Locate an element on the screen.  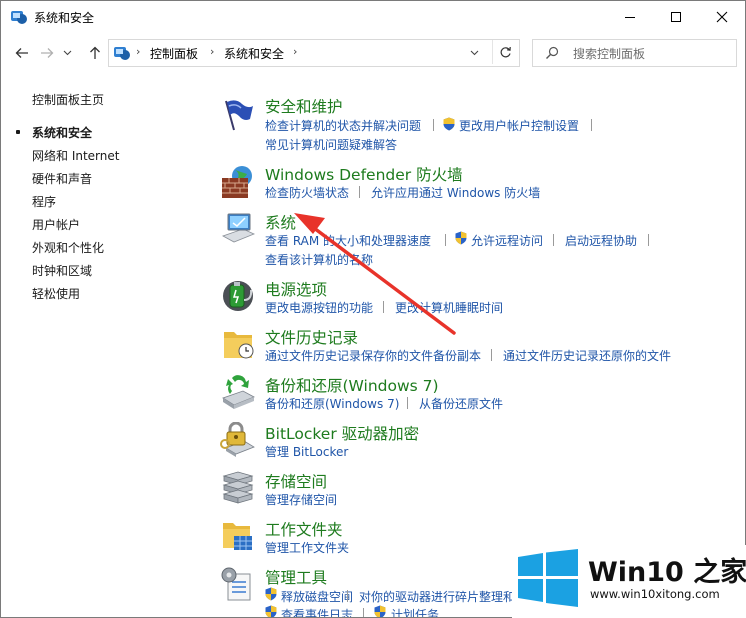
watermark-url: www.win10xitong.com is located at coordinates (655, 594).